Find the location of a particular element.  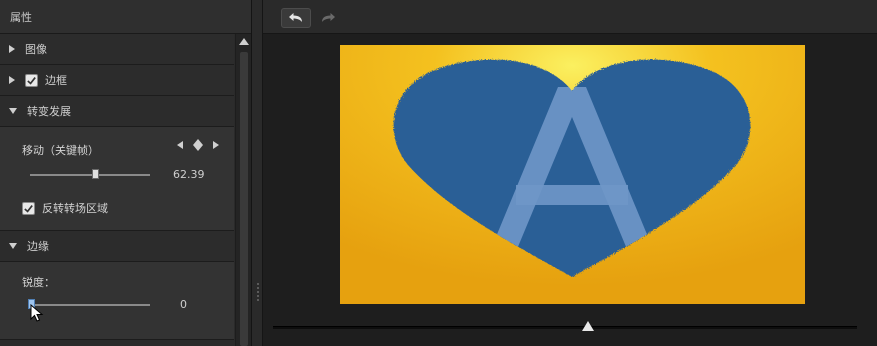

section-transition-body: 移动（关键帧） 62.39 反转转场区域 is located at coordinates (117, 179).